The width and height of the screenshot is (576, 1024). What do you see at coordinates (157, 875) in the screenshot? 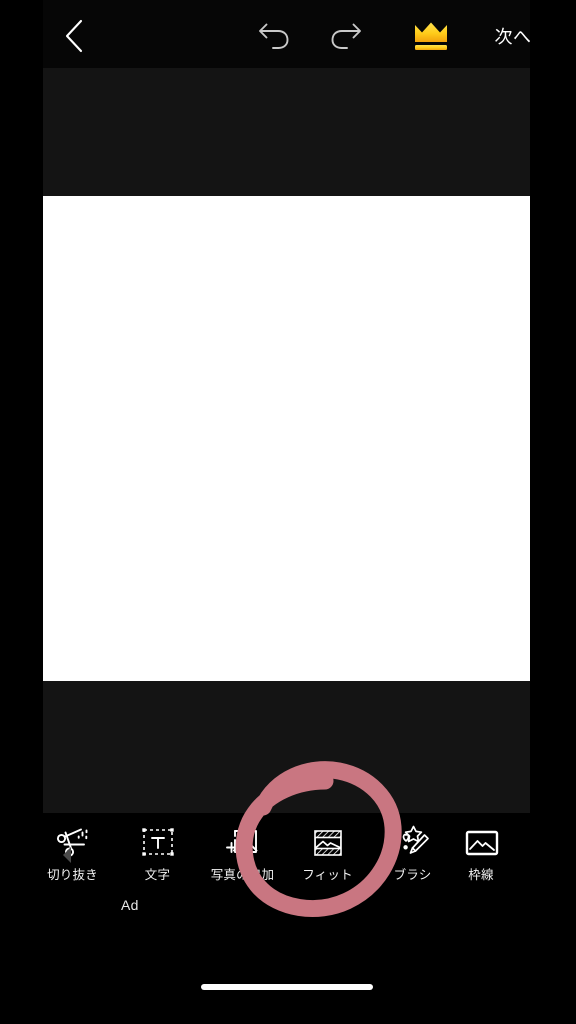
I see `tool-item-label: 文字` at bounding box center [157, 875].